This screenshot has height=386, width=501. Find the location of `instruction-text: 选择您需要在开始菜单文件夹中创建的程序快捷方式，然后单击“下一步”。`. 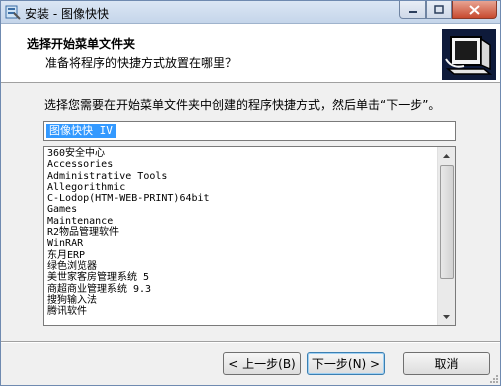

instruction-text: 选择您需要在开始菜单文件夹中创建的程序快捷方式，然后单击“下一步”。 is located at coordinates (242, 105).